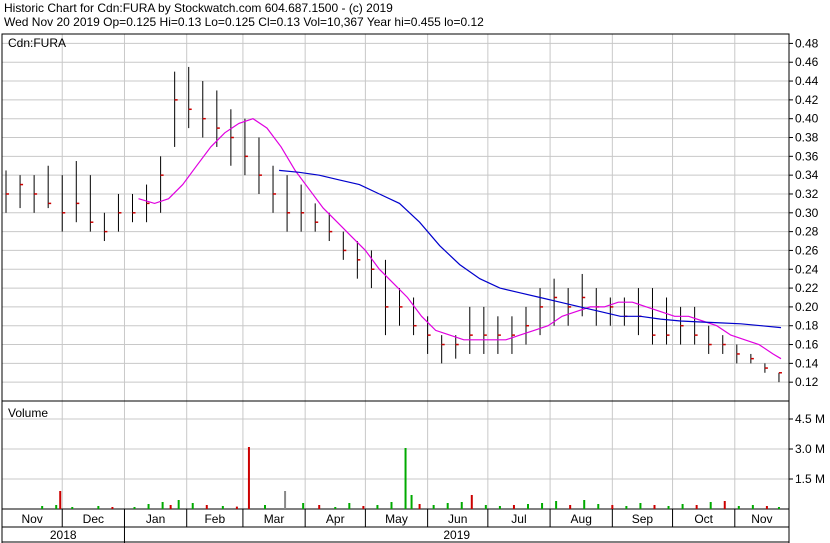  What do you see at coordinates (457, 519) in the screenshot?
I see `month-label: Jun` at bounding box center [457, 519].